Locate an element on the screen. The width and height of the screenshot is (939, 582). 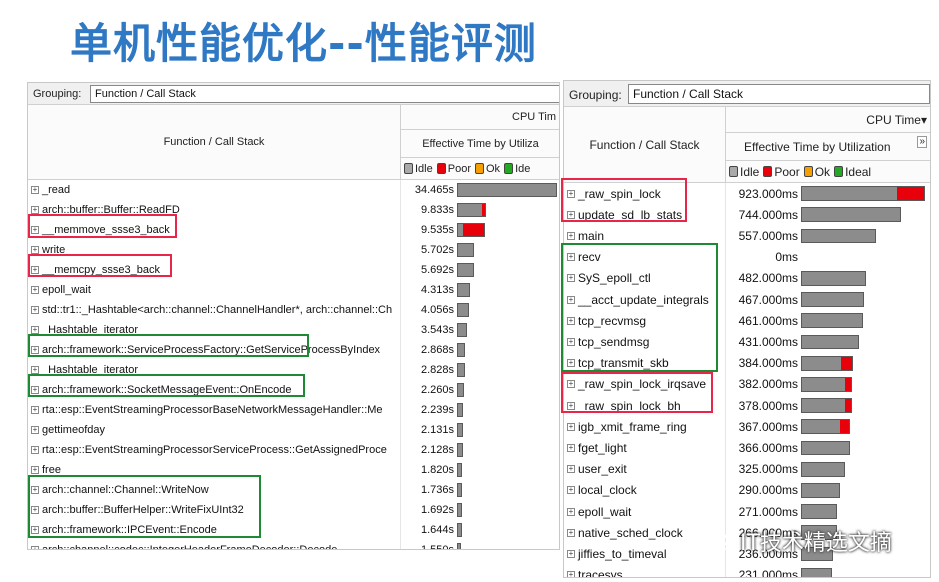
table-row: + __memmove_ssse3_back 9.535s is located at coordinates (293, 230).